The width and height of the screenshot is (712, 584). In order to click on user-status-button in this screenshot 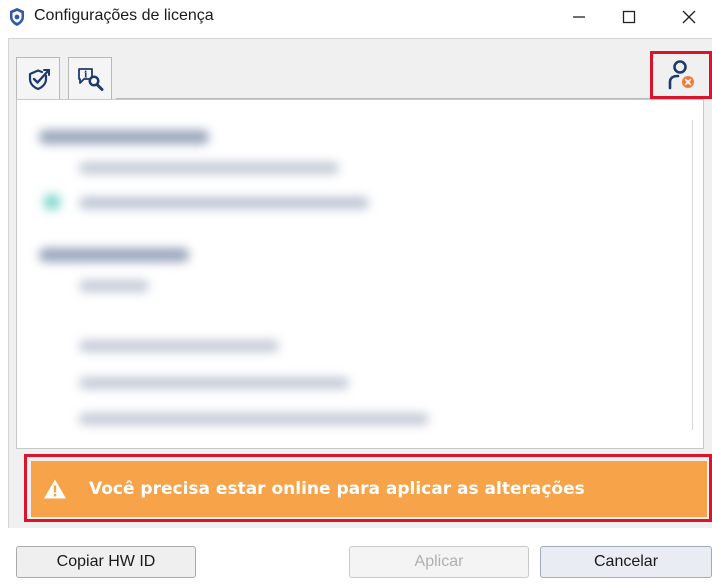, I will do `click(681, 75)`.